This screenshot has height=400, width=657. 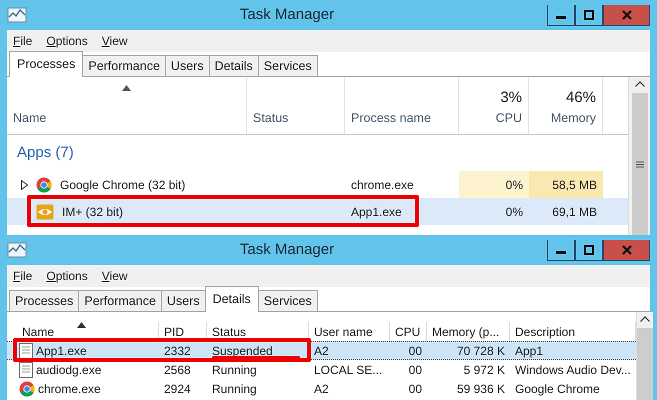 I want to click on table-cell-text: 5 972 K, so click(x=484, y=370).